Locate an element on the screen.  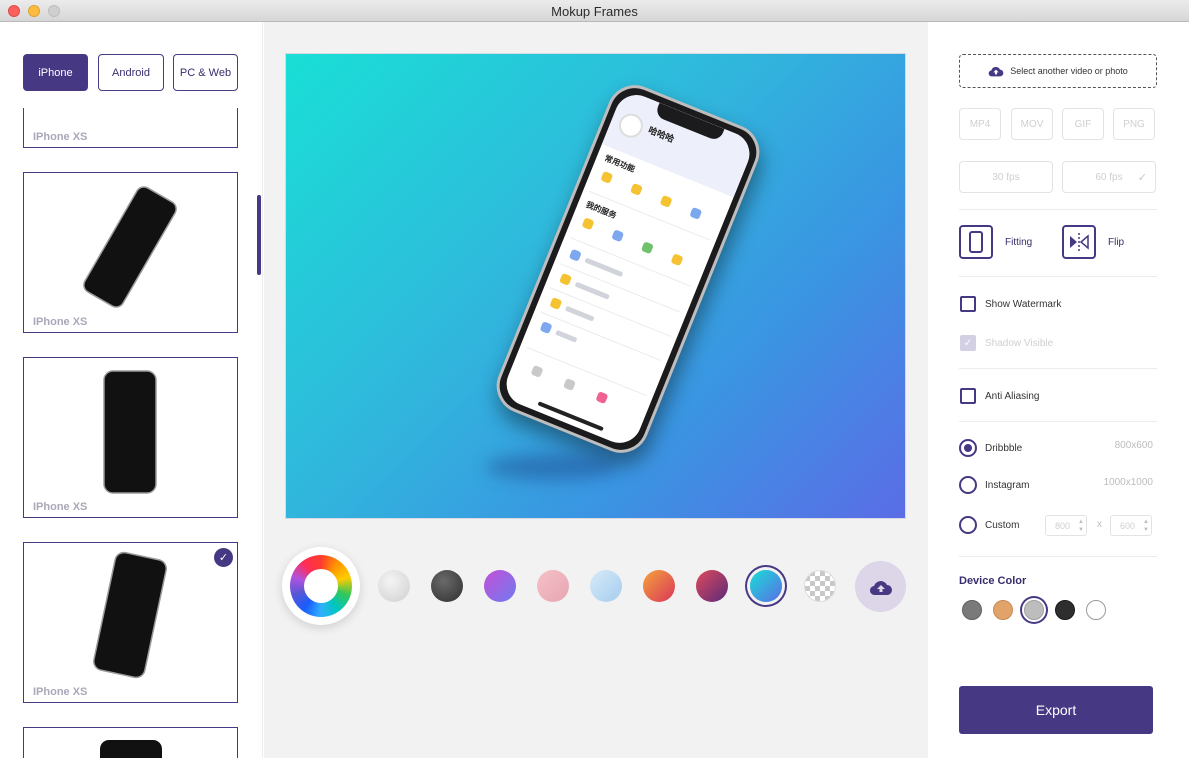
device-color-silver is located at coordinates (1034, 610).